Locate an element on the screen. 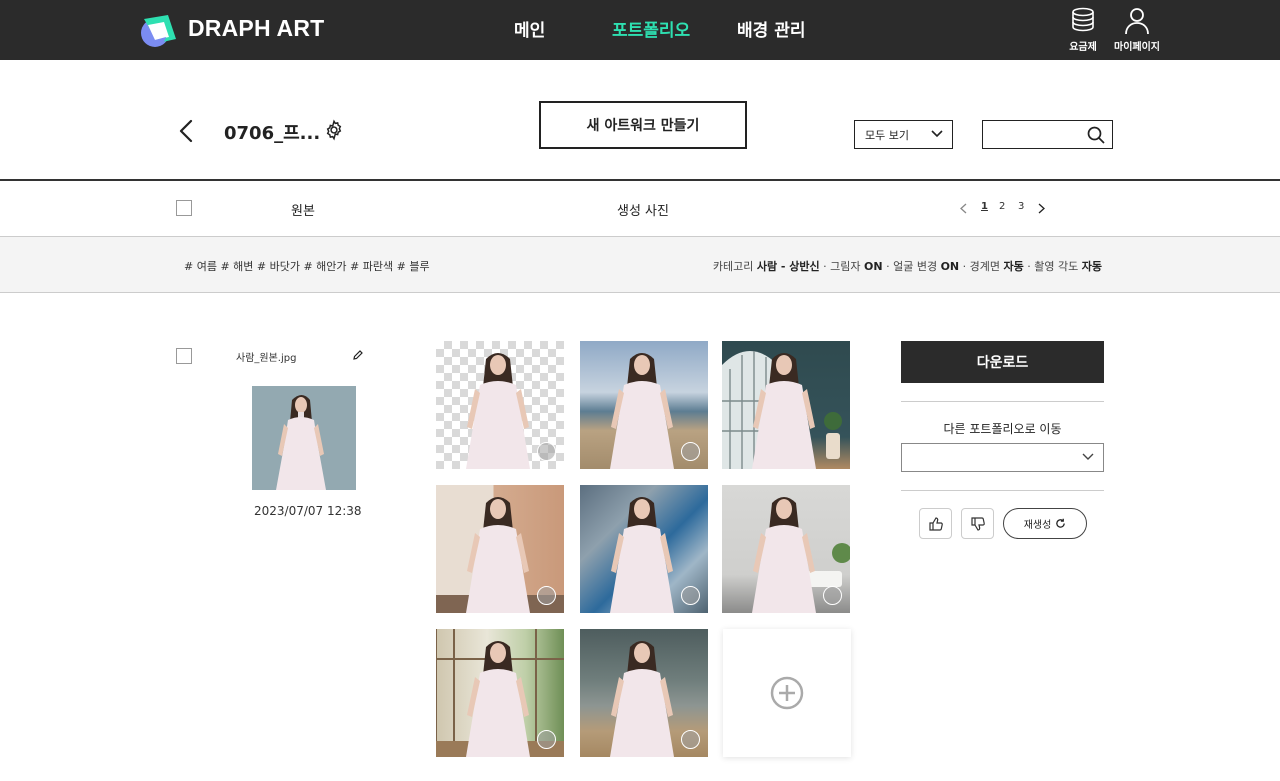 Image resolution: width=1280 pixels, height=781 pixels. nav-main: 메인 is located at coordinates (529, 28).